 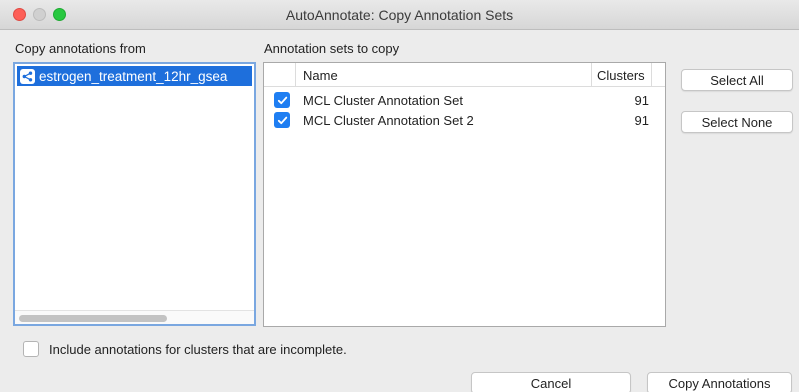 I want to click on table-row: MCL Cluster Annotation Set 91, so click(x=464, y=100).